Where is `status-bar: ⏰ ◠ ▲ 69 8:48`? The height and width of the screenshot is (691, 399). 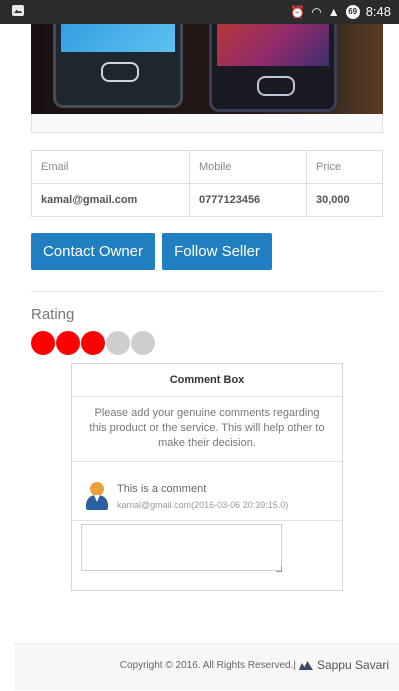
status-bar: ⏰ ◠ ▲ 69 8:48 is located at coordinates (199, 12).